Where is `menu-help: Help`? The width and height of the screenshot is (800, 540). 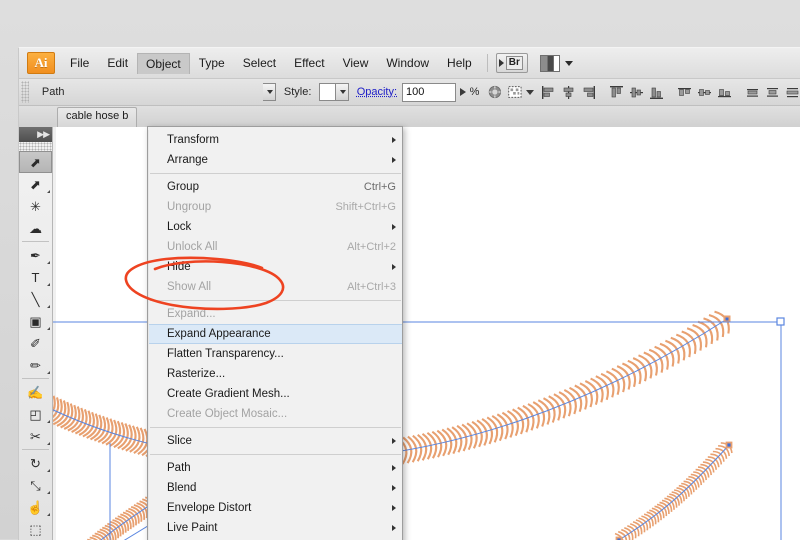
menu-help: Help is located at coordinates (459, 63).